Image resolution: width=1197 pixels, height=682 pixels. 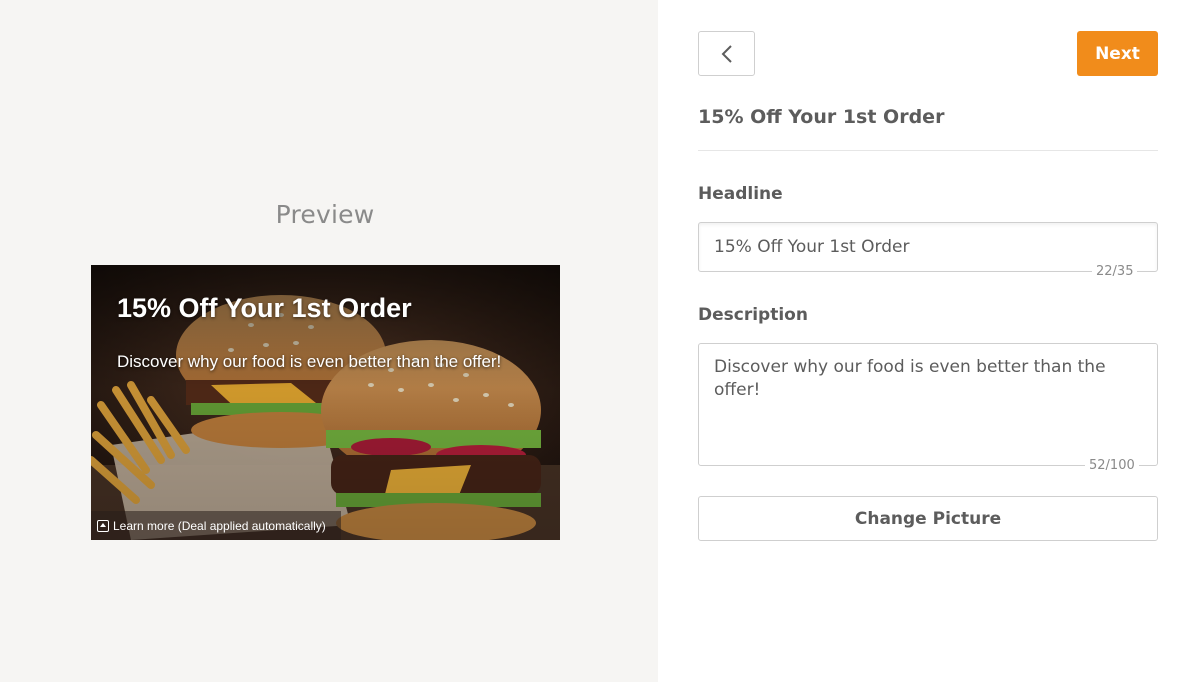 I want to click on ad-cta-link: Learn more (Deal applied automatically), so click(x=216, y=525).